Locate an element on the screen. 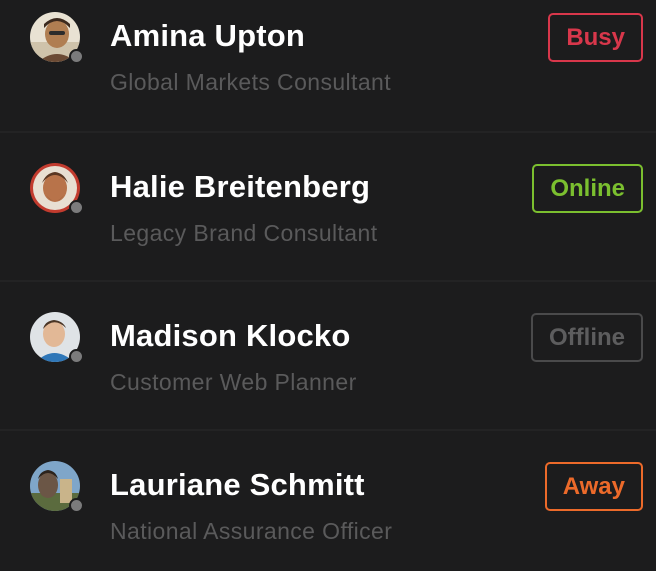 This screenshot has height=571, width=656. contact-job-title: Legacy Brand Consultant is located at coordinates (244, 233).